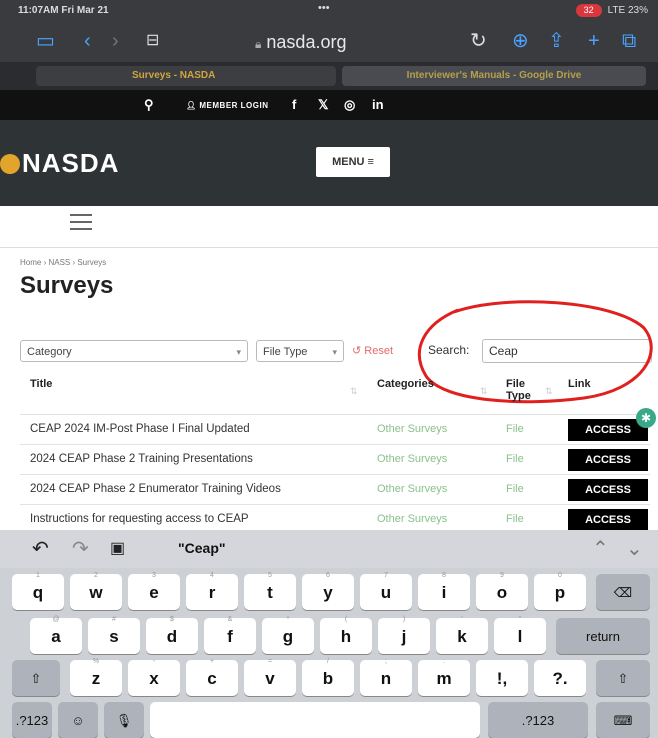  I want to click on key-label: v, so click(270, 678).